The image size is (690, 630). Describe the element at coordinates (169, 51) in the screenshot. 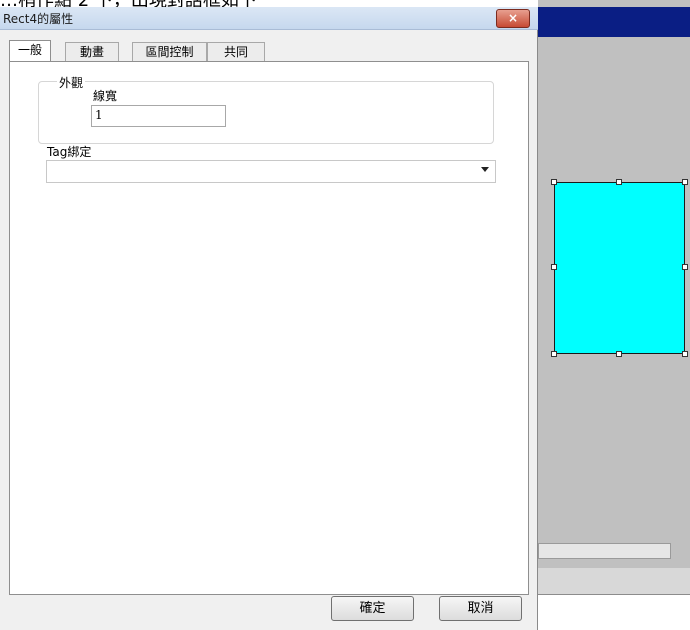

I see `tab-range-control: 區間控制` at that location.